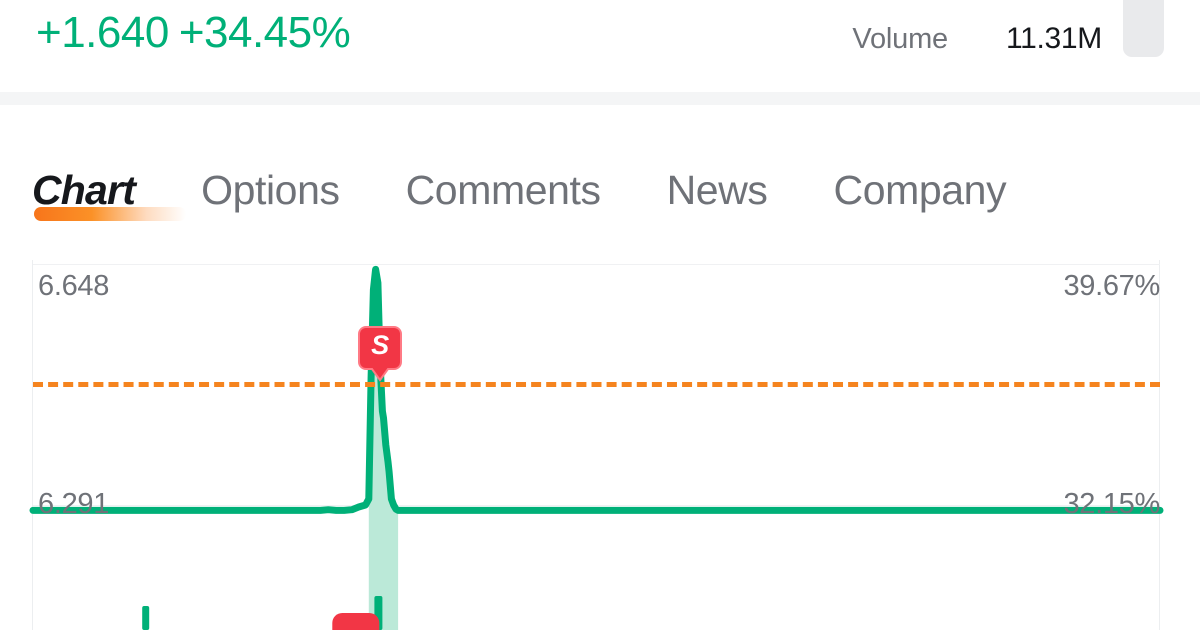 Image resolution: width=1200 pixels, height=630 pixels. I want to click on volume-label: Volume, so click(900, 39).